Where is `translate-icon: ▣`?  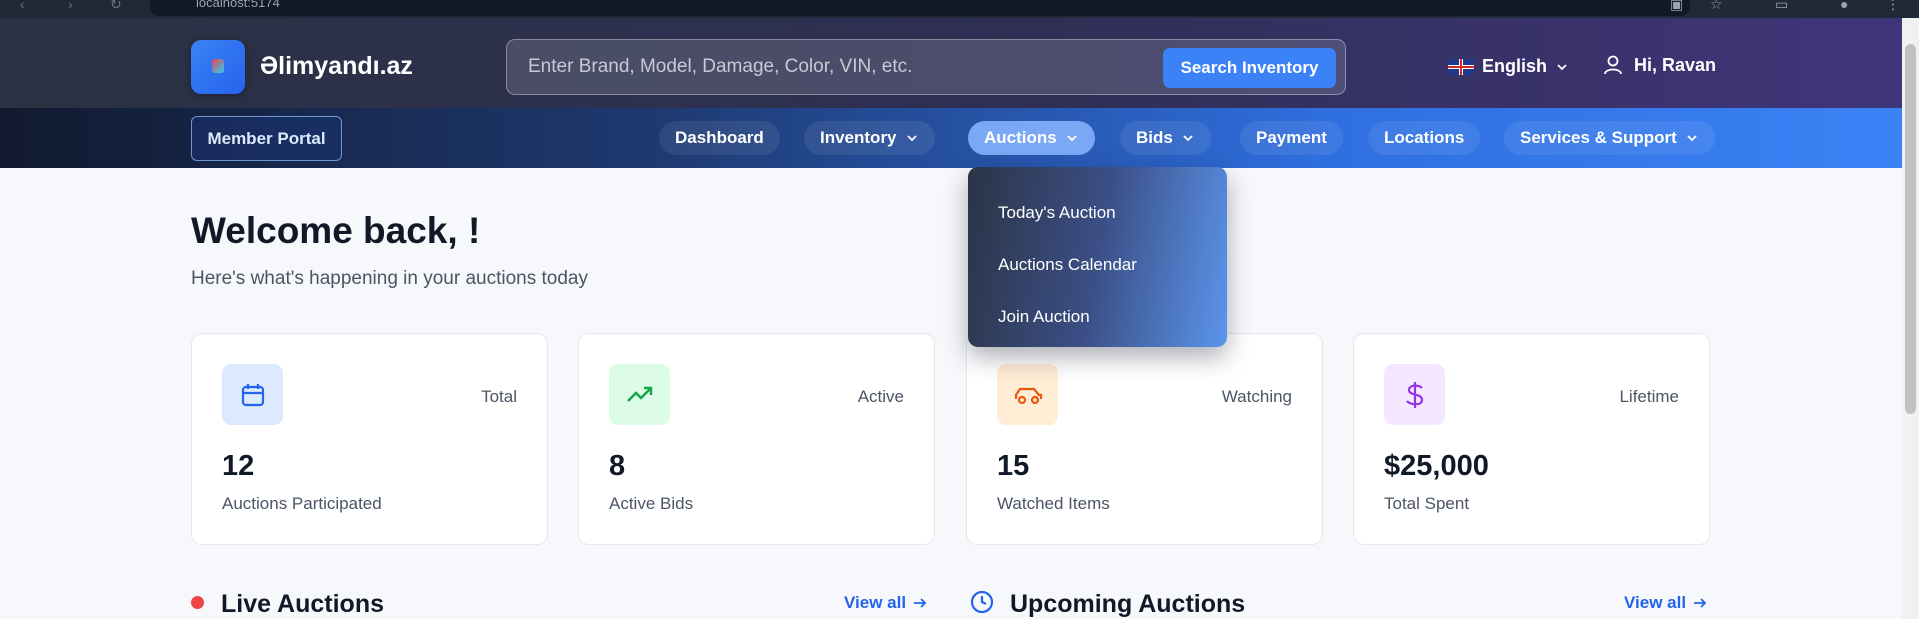 translate-icon: ▣ is located at coordinates (1676, 6).